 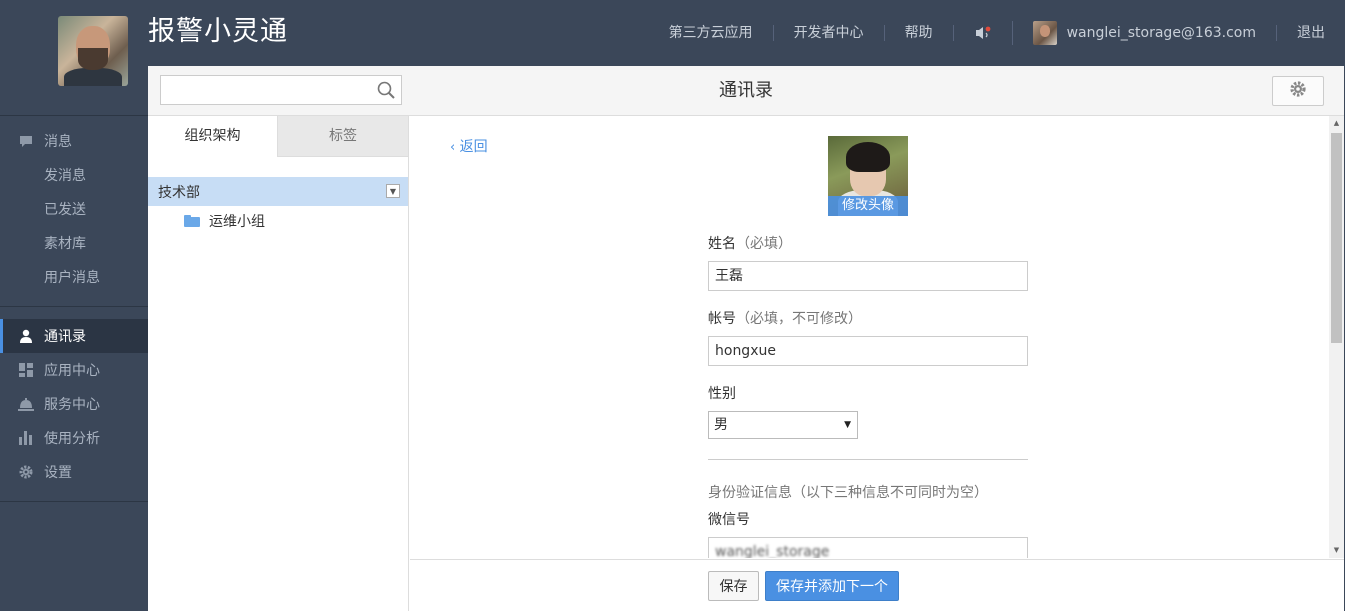 I want to click on user-avatar, so click(x=1044, y=33).